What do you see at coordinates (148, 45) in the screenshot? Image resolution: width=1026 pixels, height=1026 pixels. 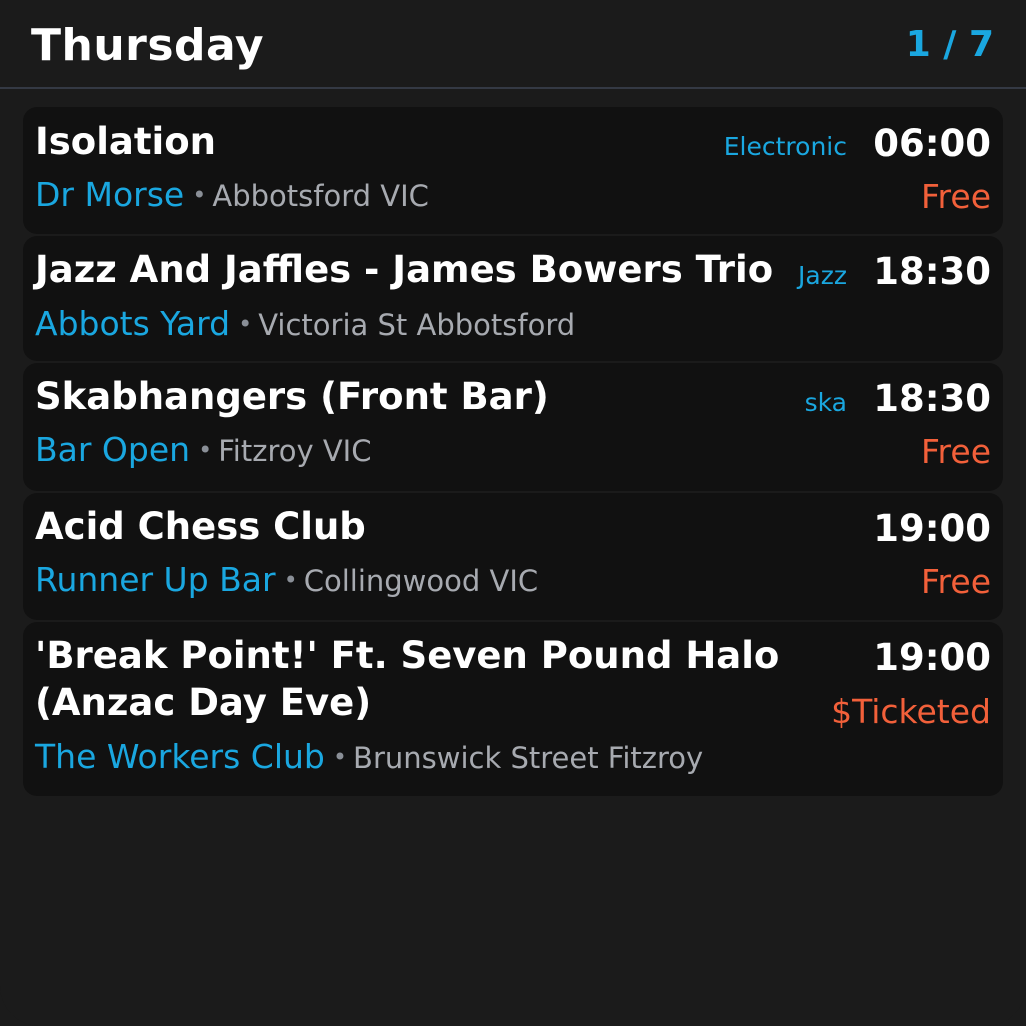 I see `day-title: Thursday` at bounding box center [148, 45].